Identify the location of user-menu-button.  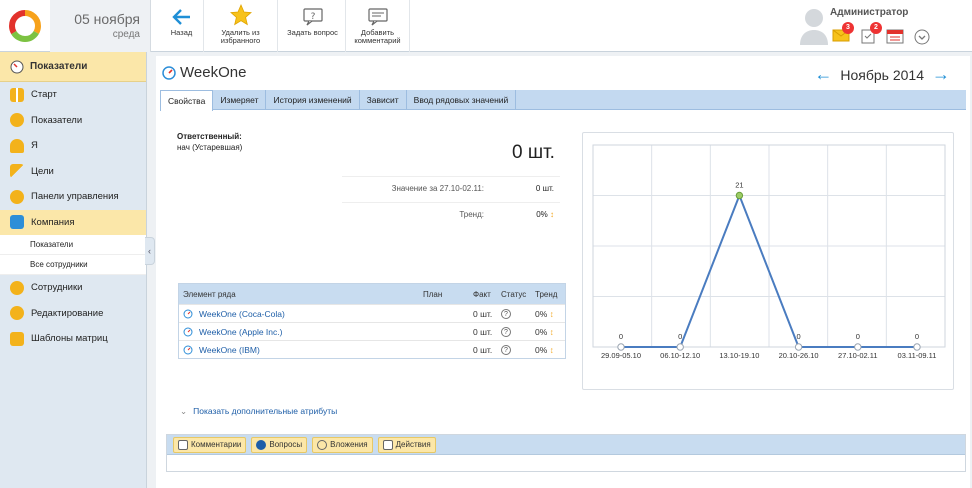
(923, 37).